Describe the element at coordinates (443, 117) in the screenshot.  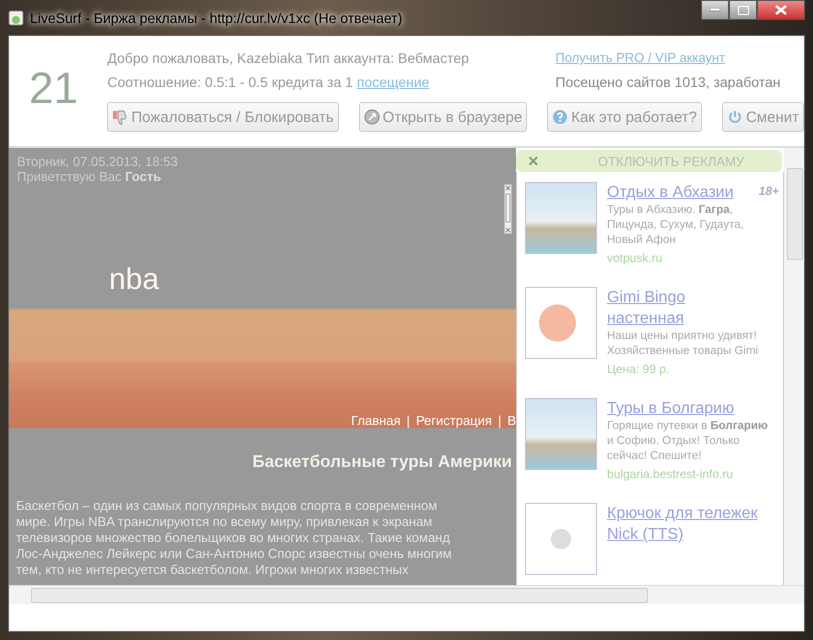
I see `browser-button: Открыть в браузере` at that location.